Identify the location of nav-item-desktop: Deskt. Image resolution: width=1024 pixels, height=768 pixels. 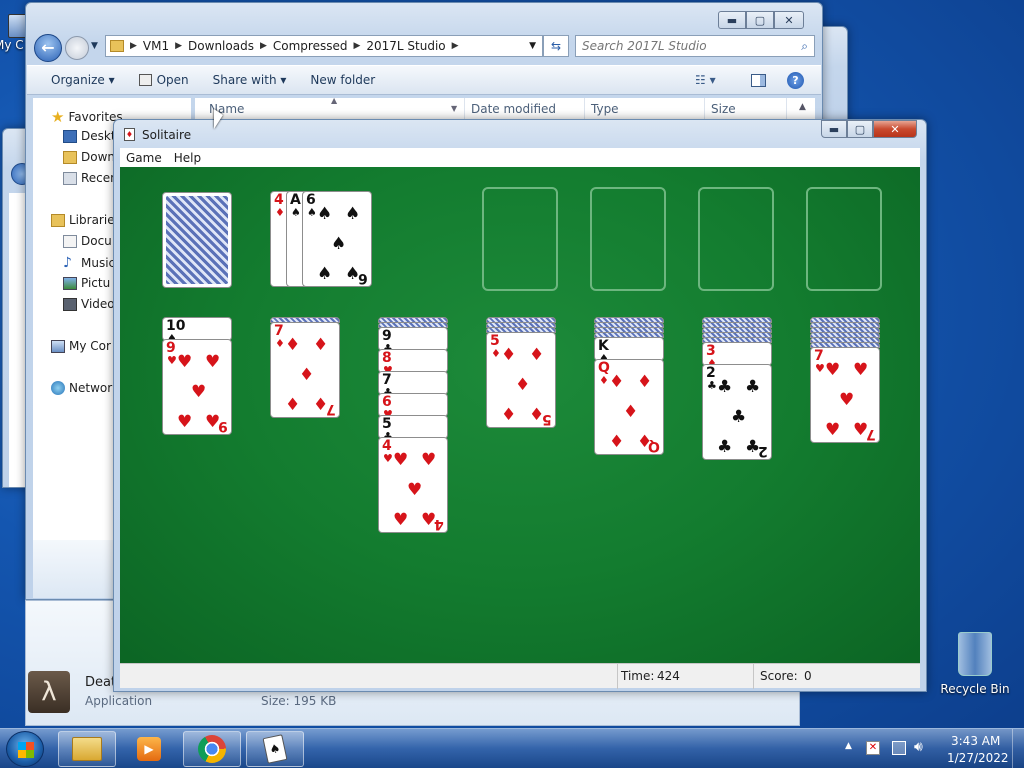
(89, 136).